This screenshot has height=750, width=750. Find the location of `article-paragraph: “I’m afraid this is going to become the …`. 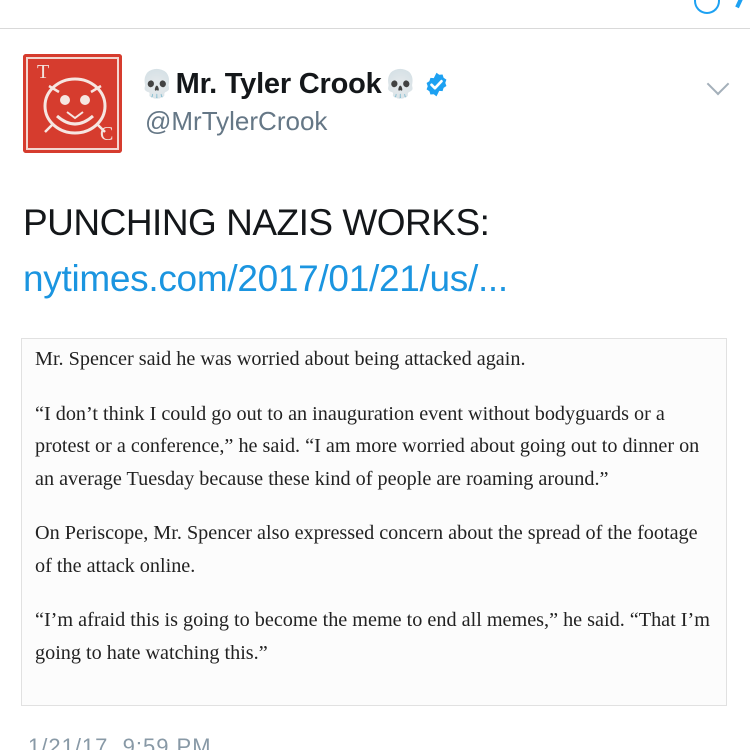

article-paragraph: “I’m afraid this is going to become the … is located at coordinates (372, 636).